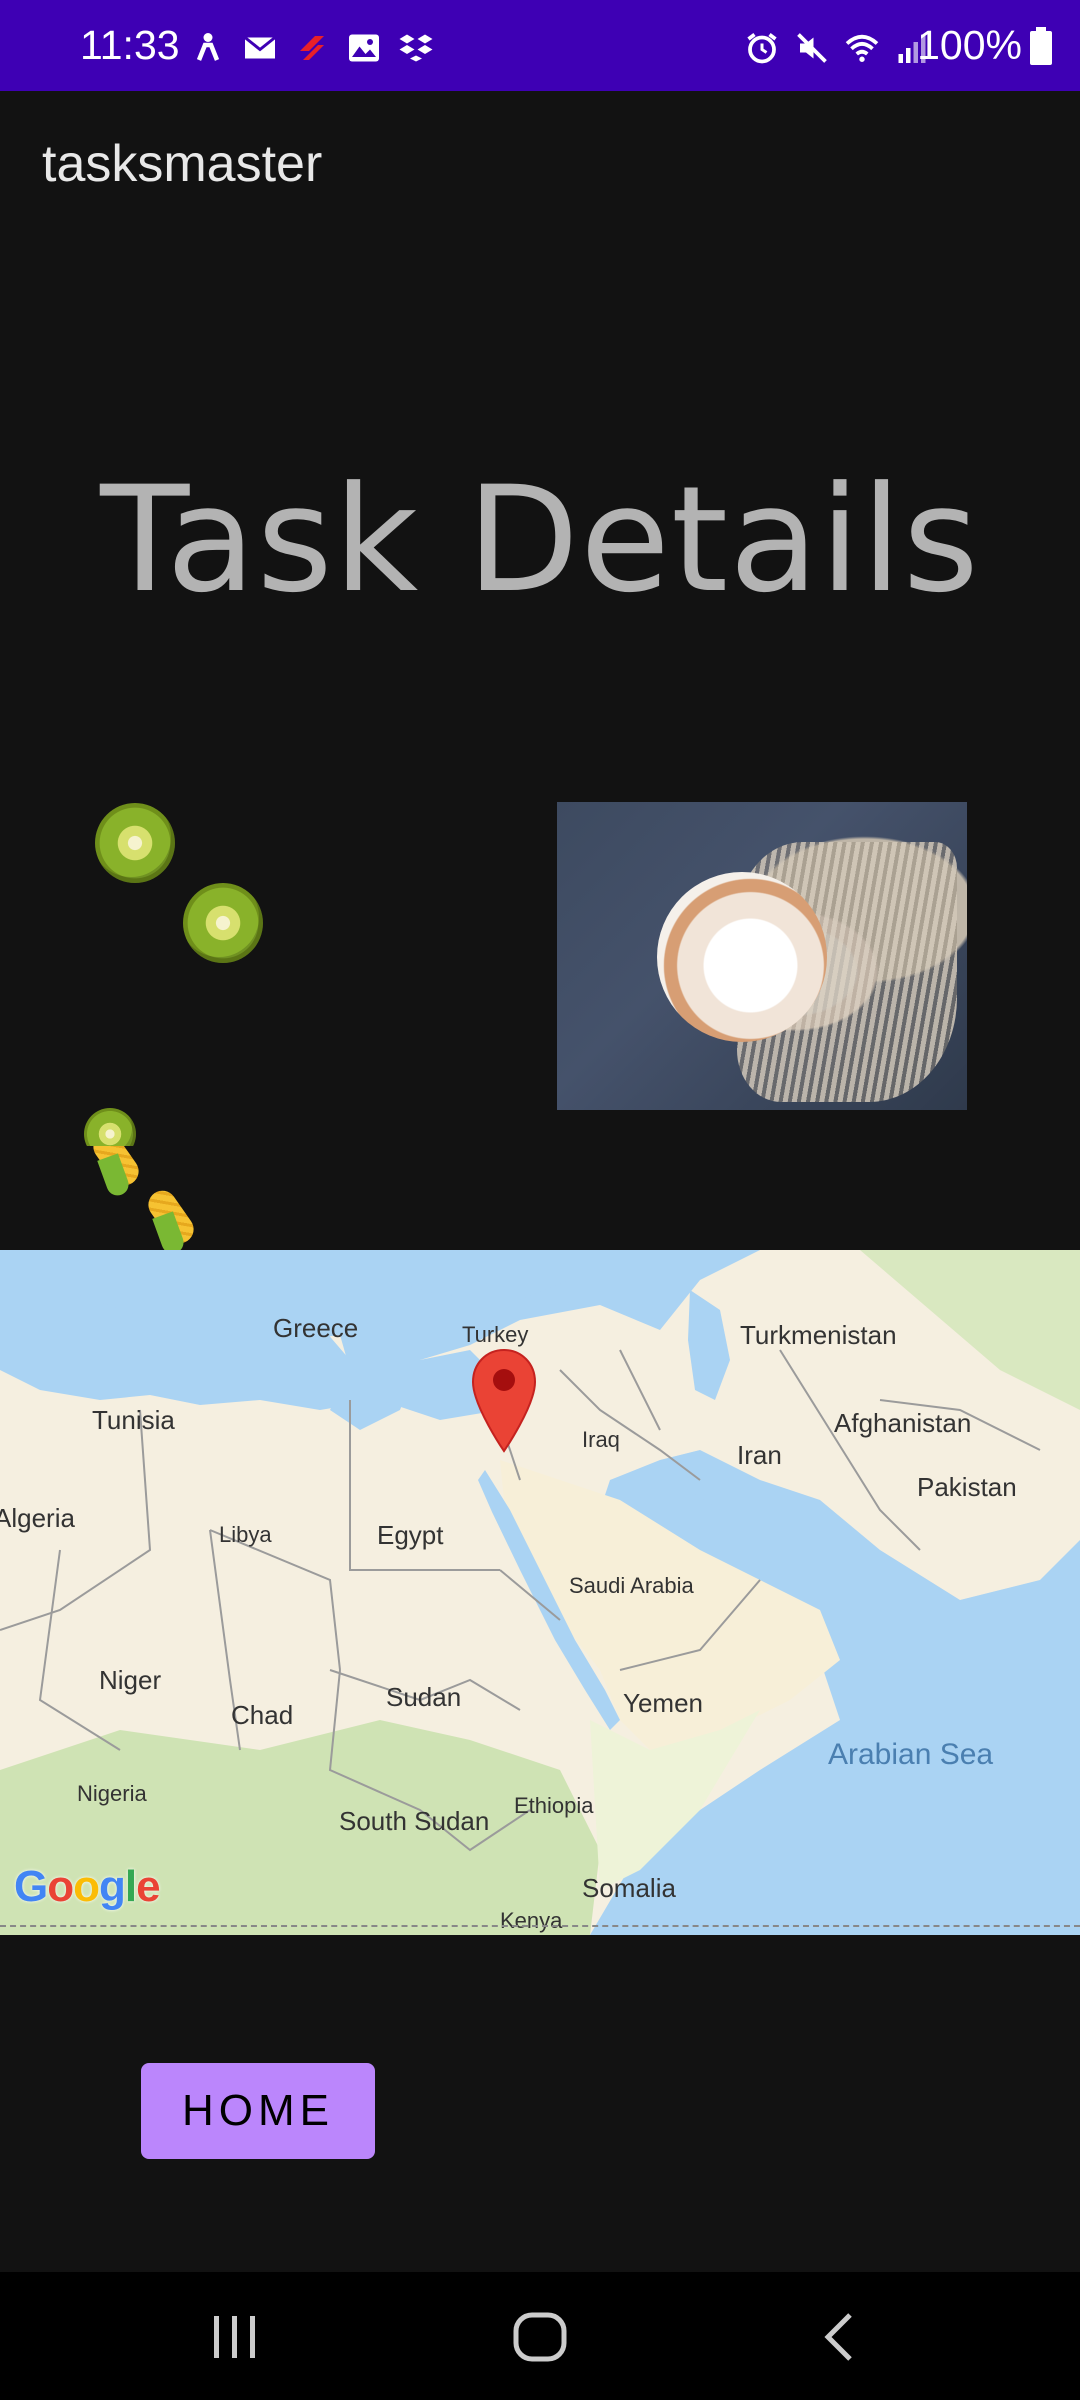 This screenshot has width=1080, height=2400. Describe the element at coordinates (235, 2337) in the screenshot. I see `recent-apps-icon` at that location.